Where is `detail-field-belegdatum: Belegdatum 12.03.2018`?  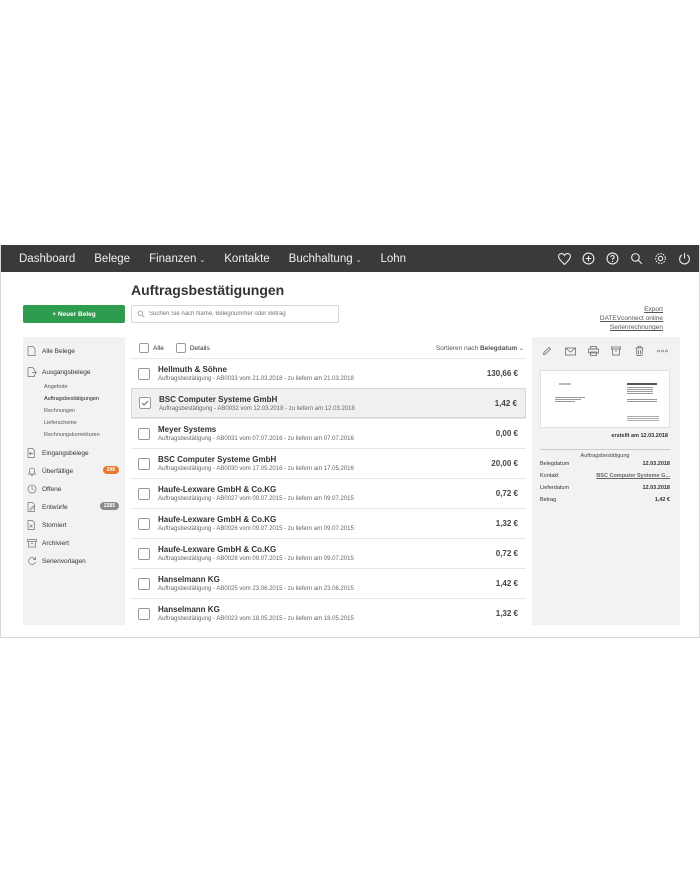 detail-field-belegdatum: Belegdatum 12.03.2018 is located at coordinates (605, 464).